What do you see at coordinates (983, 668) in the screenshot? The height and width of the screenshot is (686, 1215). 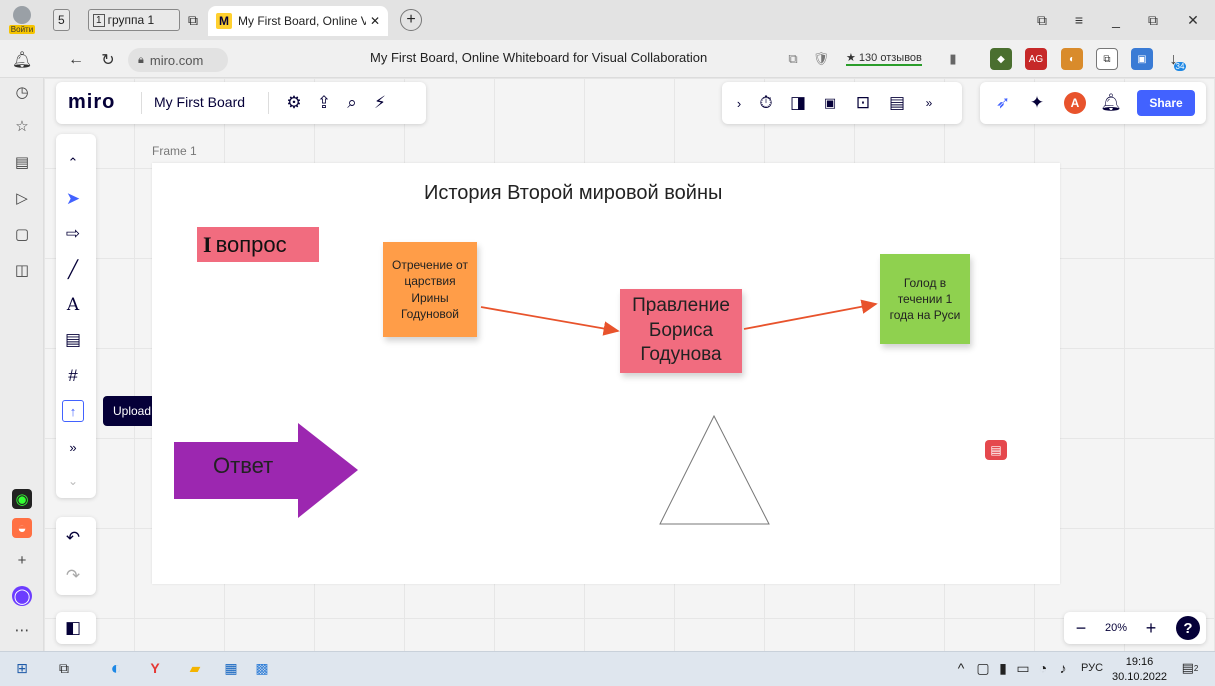 I see `tray-app-icon: ▢` at bounding box center [983, 668].